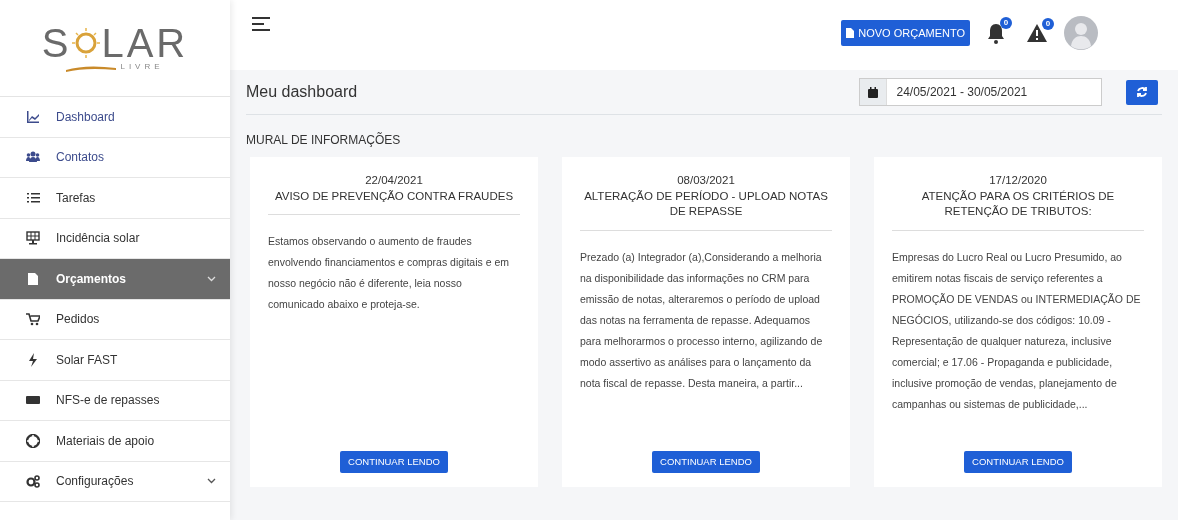 The height and width of the screenshot is (520, 1178). Describe the element at coordinates (33, 319) in the screenshot. I see `cart-icon` at that location.